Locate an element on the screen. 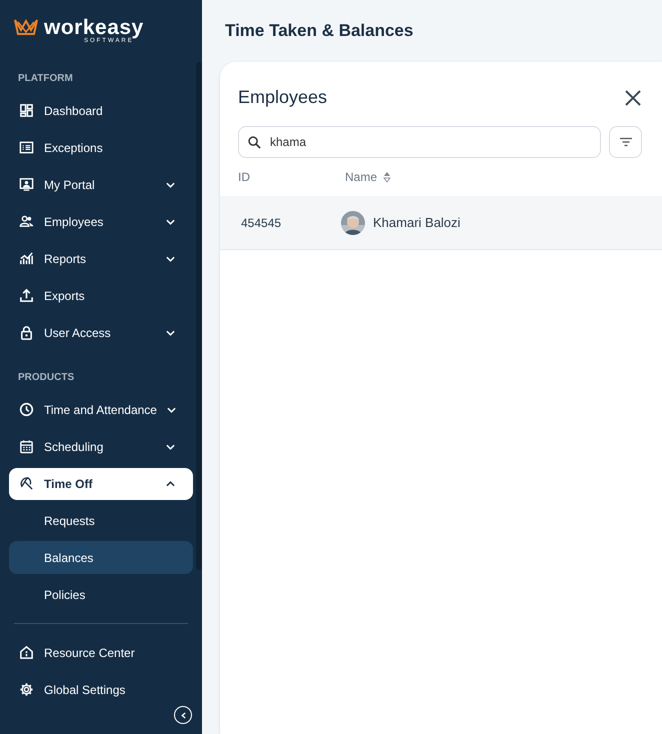  sidebar-item: Exceptions is located at coordinates (101, 148).